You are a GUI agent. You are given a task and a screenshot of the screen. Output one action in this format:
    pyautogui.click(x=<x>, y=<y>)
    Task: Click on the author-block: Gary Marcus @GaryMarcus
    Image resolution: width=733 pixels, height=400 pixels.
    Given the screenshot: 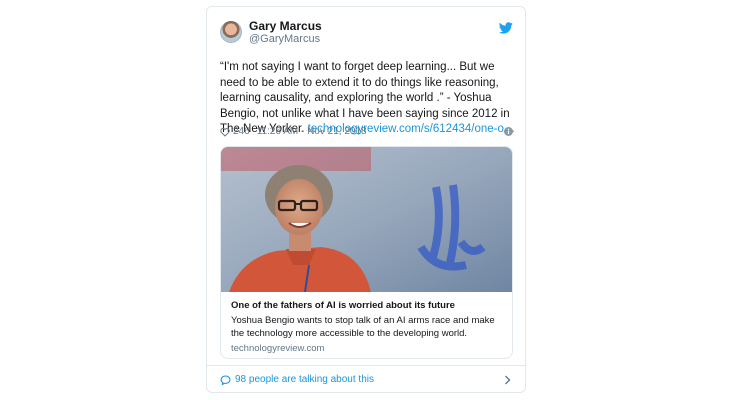 What is the action you would take?
    pyautogui.click(x=285, y=33)
    